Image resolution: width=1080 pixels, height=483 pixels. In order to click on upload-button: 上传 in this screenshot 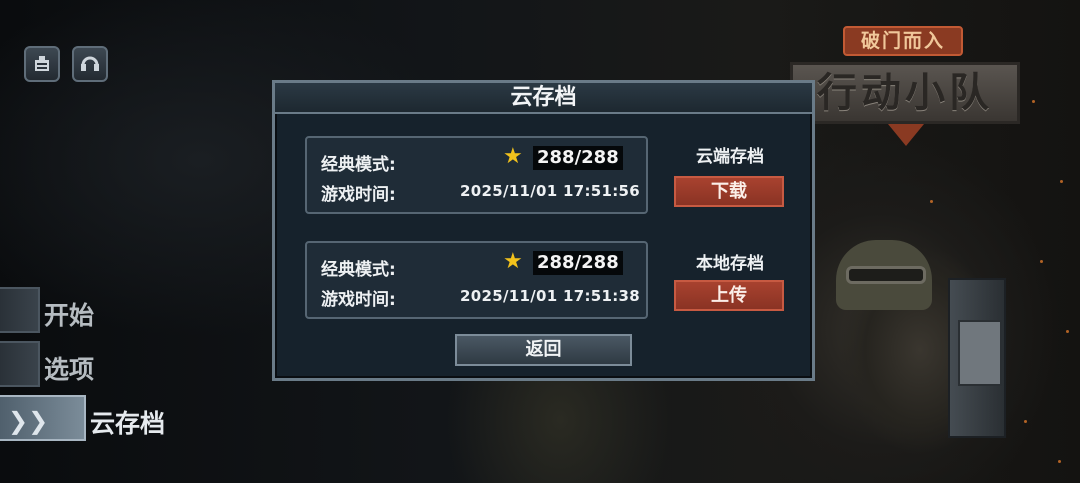, I will do `click(729, 295)`.